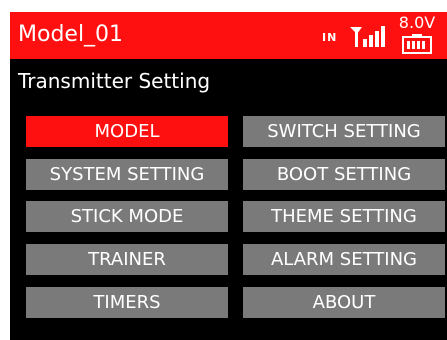 The width and height of the screenshot is (447, 340). I want to click on menu-button-about: ABOUT, so click(344, 302).